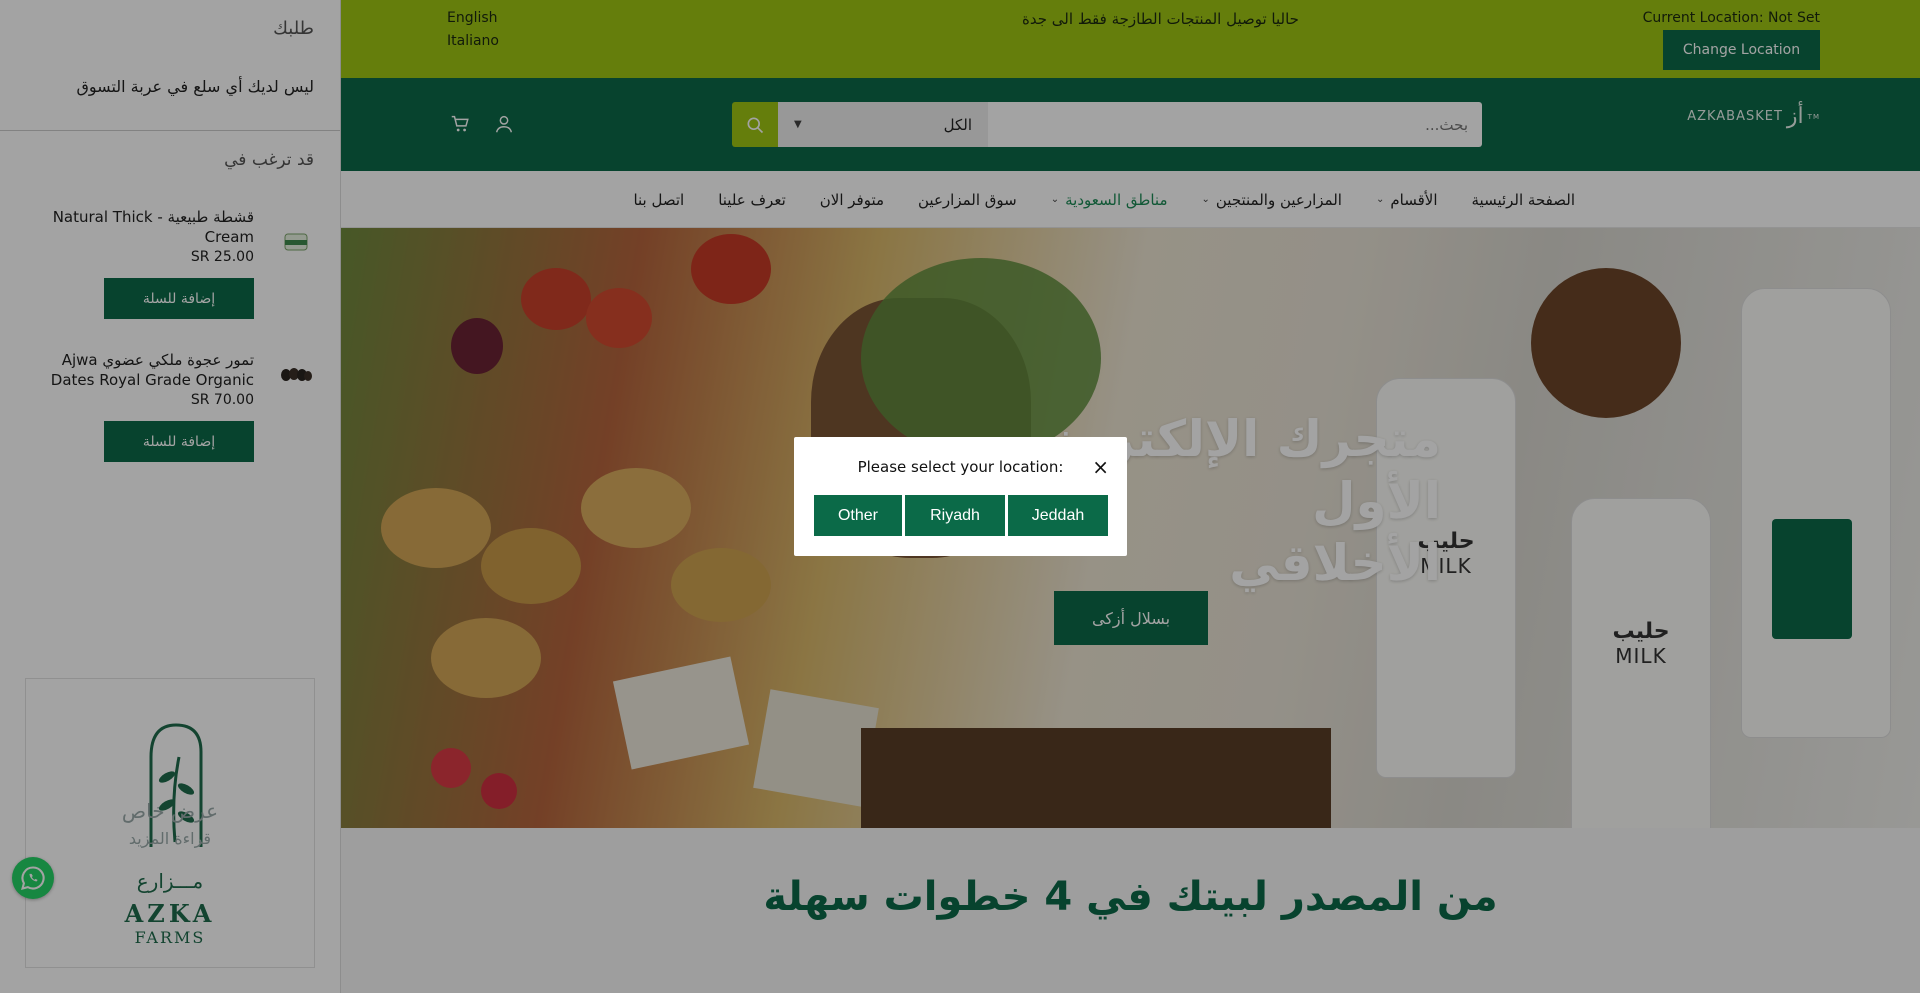 The height and width of the screenshot is (993, 1920). What do you see at coordinates (1100, 467) in the screenshot?
I see `close-icon: ×` at bounding box center [1100, 467].